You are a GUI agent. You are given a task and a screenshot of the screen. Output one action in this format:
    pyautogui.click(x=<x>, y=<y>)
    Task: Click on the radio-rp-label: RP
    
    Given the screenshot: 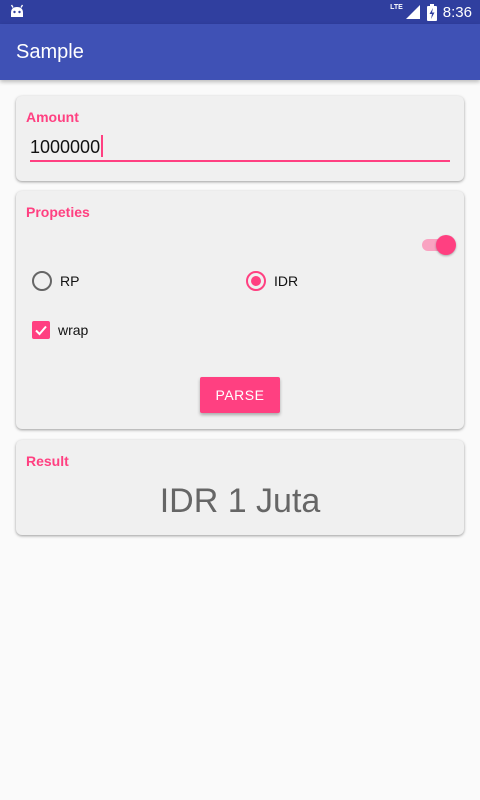 What is the action you would take?
    pyautogui.click(x=70, y=281)
    